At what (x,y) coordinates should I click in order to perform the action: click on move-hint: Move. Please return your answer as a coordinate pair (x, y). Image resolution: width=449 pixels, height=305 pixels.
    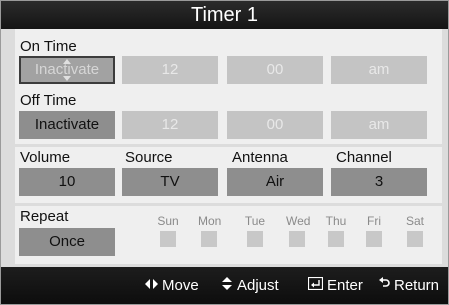
    Looking at the image, I should click on (172, 285).